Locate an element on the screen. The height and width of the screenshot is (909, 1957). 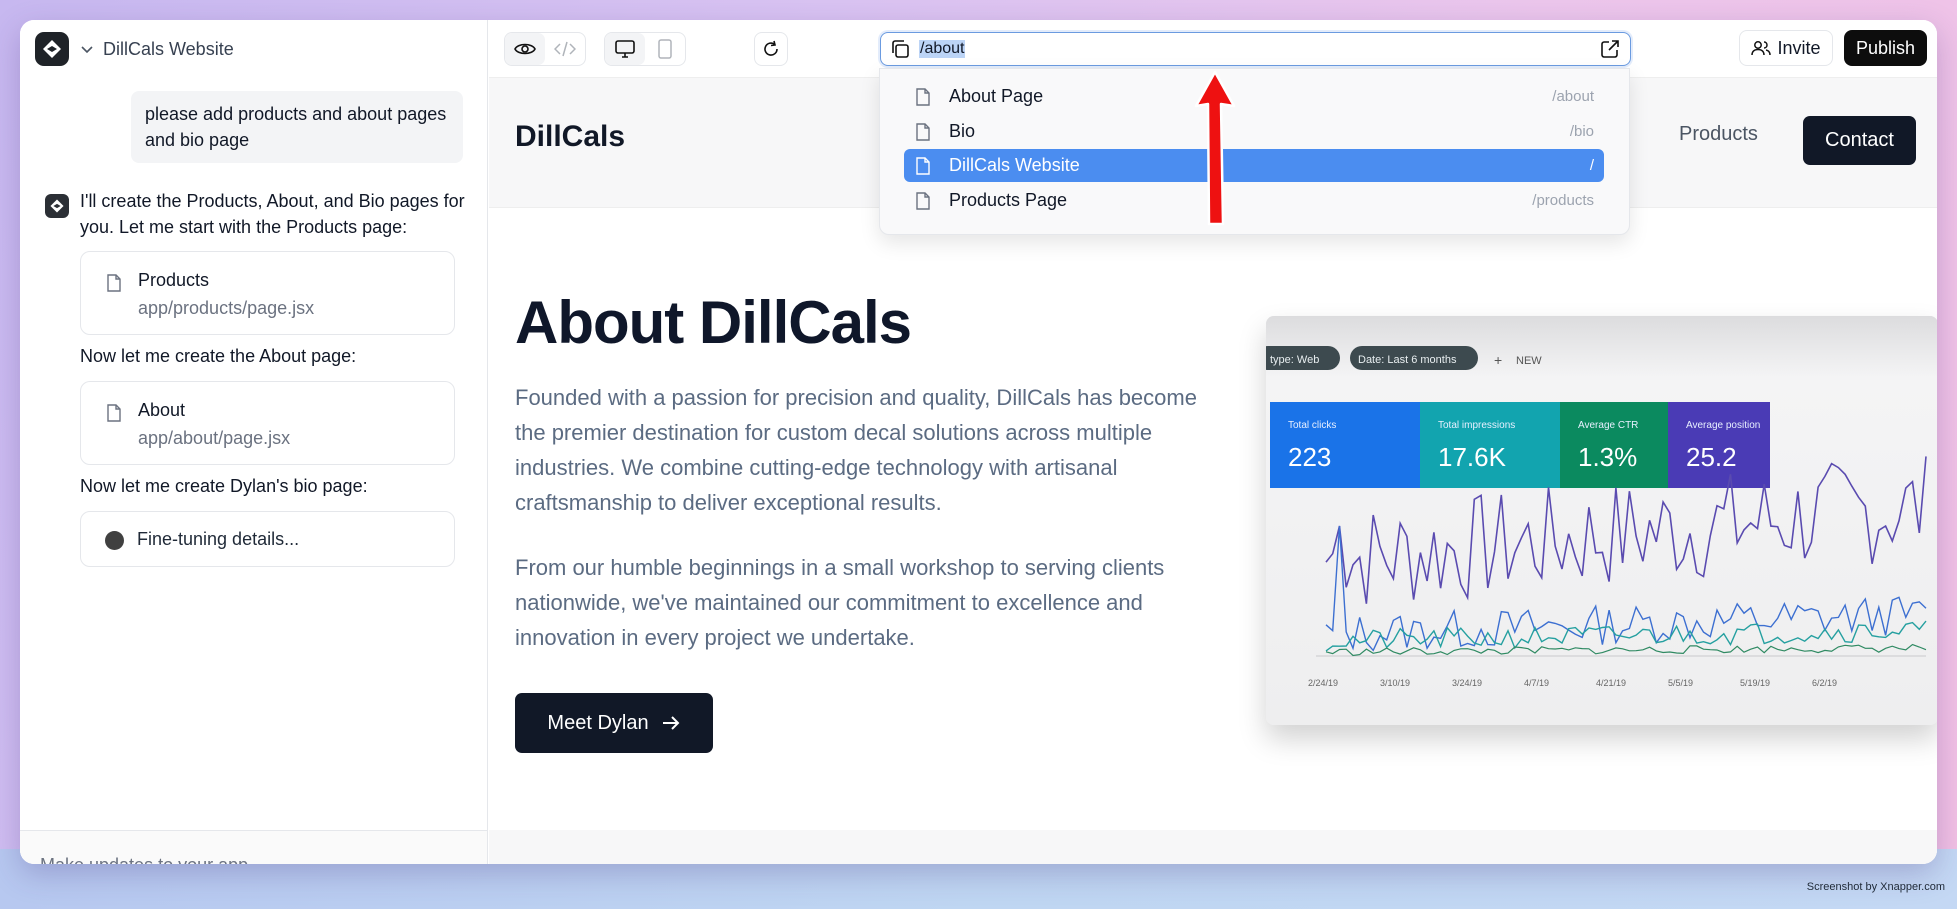
code-icon is located at coordinates (565, 49).